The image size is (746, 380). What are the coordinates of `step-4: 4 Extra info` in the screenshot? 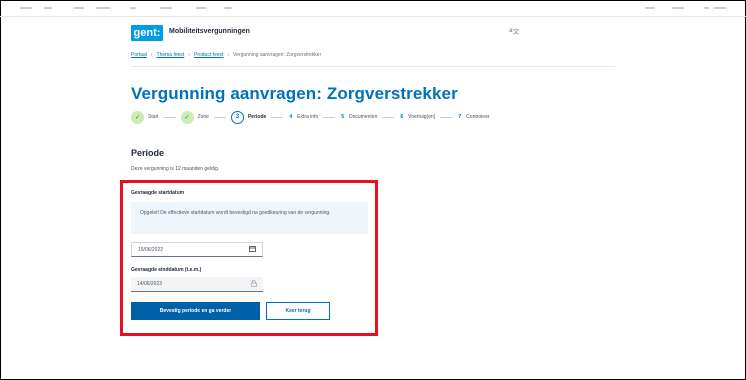 It's located at (303, 117).